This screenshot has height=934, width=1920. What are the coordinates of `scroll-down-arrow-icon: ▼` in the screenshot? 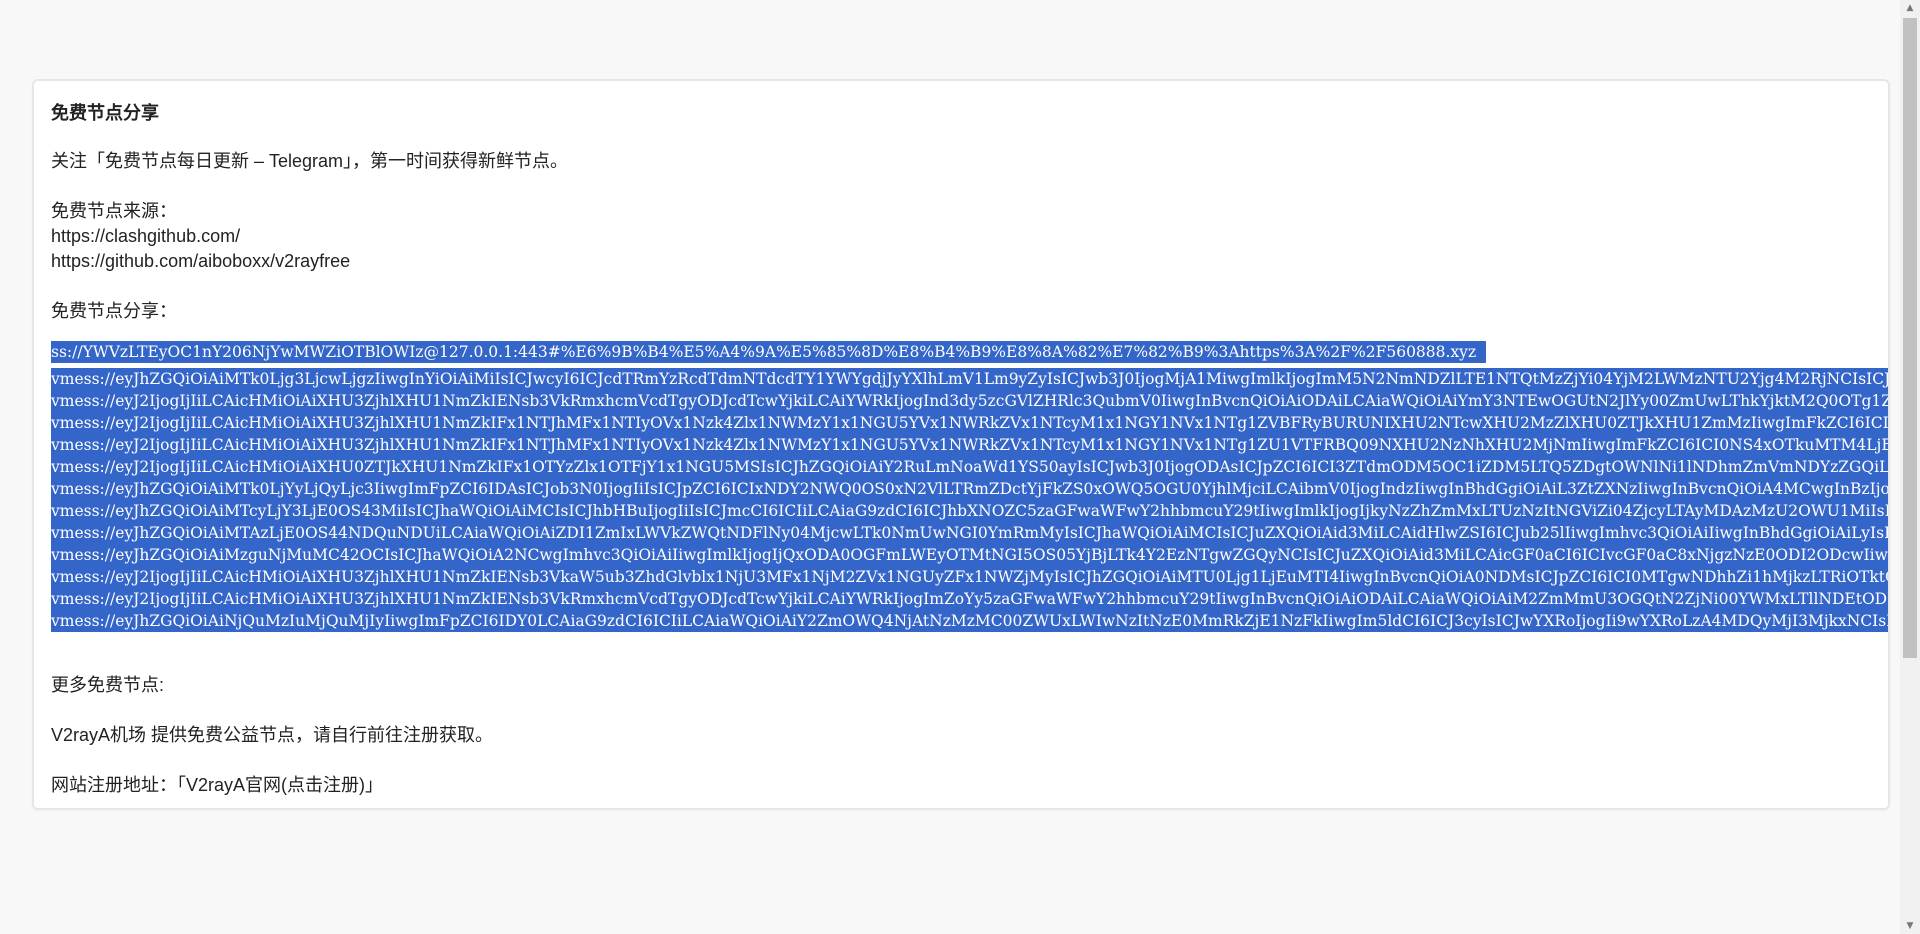 It's located at (1910, 926).